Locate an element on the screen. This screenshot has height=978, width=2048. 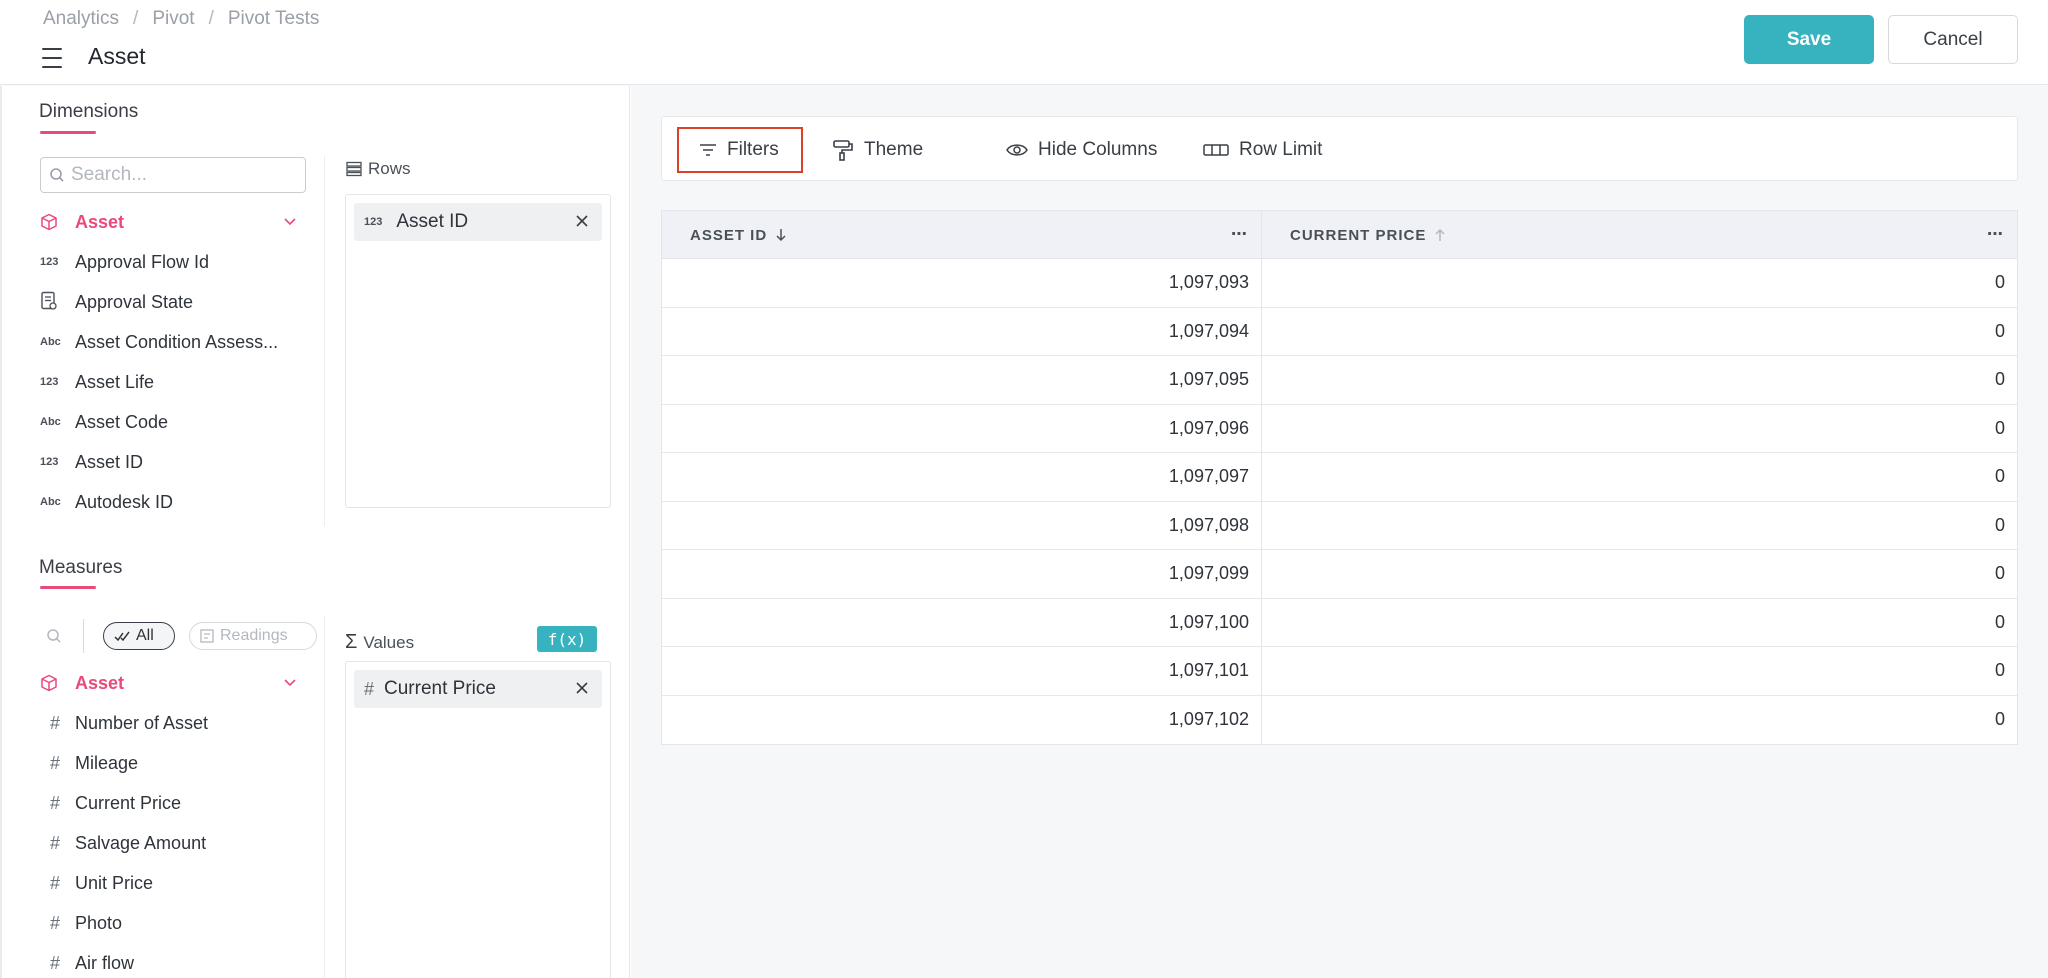
eye-icon is located at coordinates (1017, 150).